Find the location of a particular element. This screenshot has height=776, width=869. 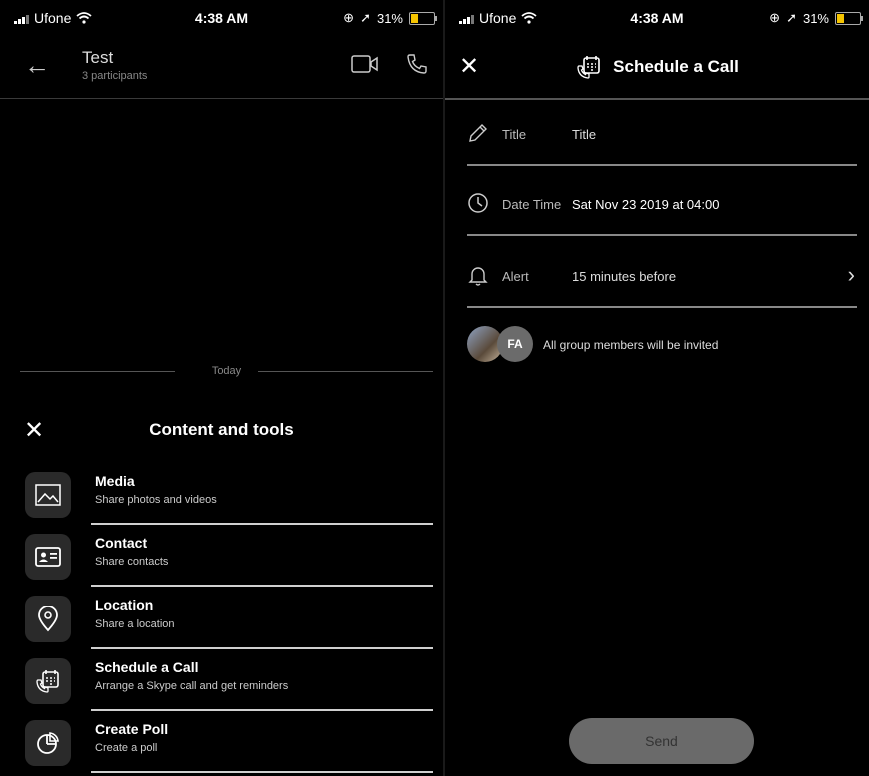

tool-create-poll: Create Poll Create a poll is located at coordinates (221, 745).